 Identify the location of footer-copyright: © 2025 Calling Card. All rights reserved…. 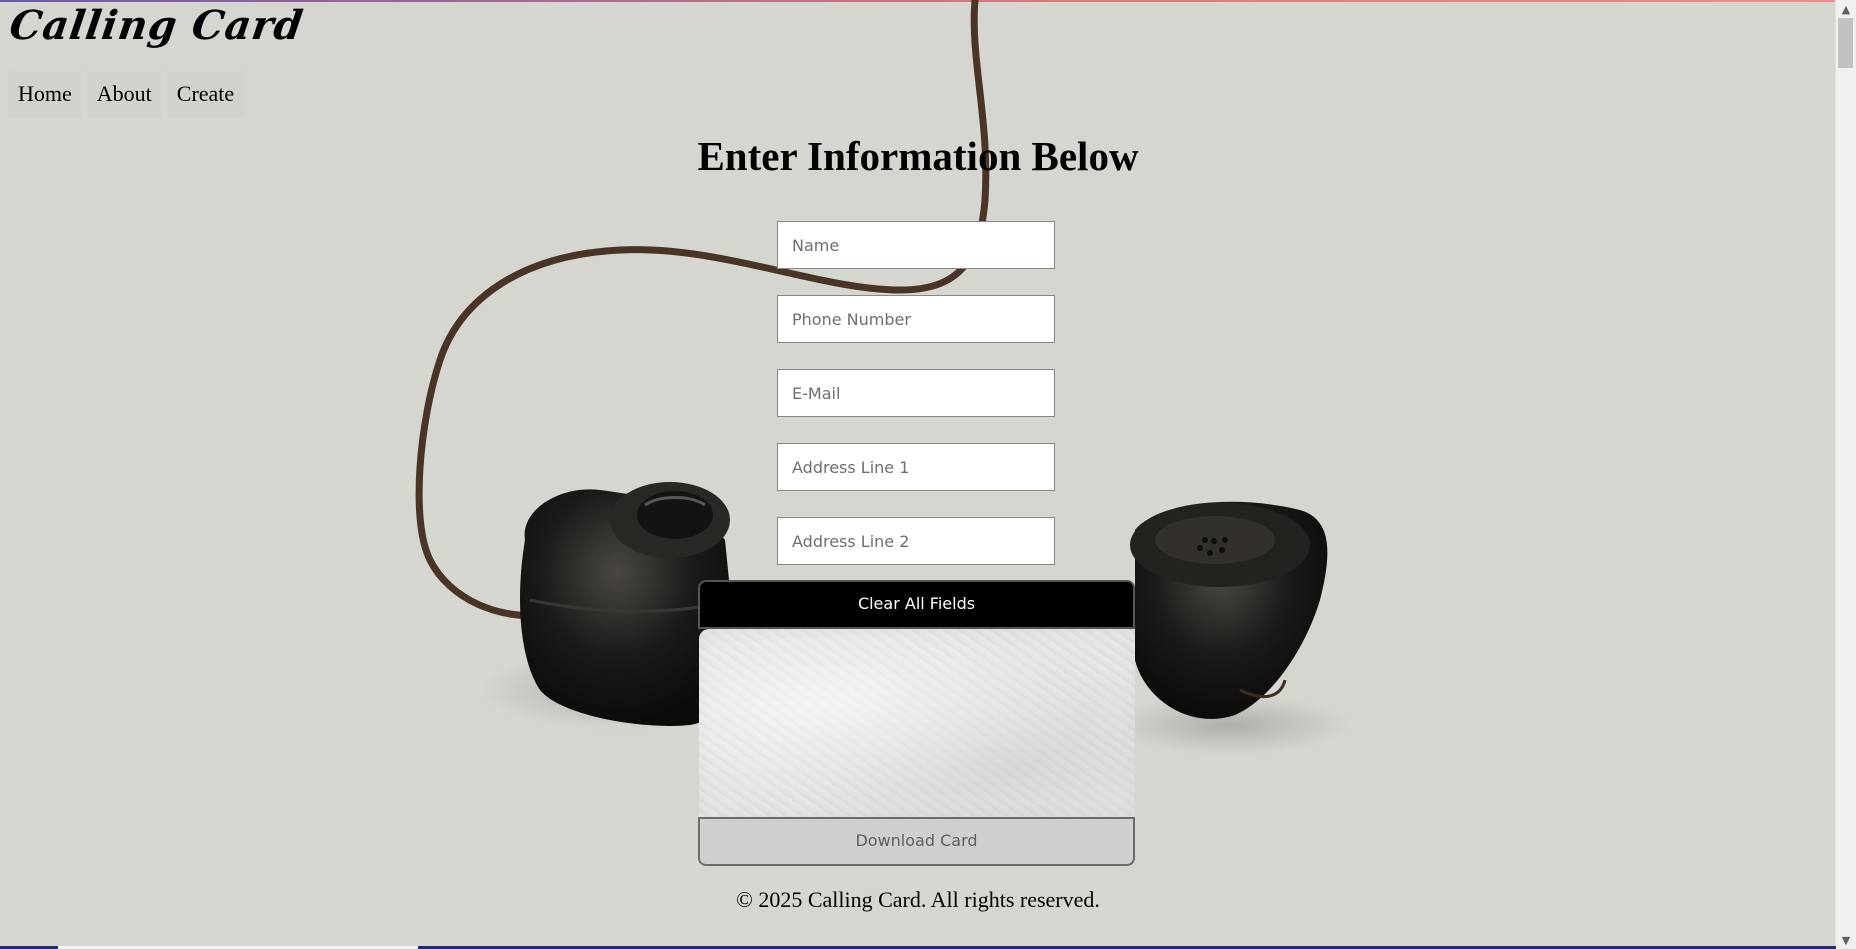
(918, 899).